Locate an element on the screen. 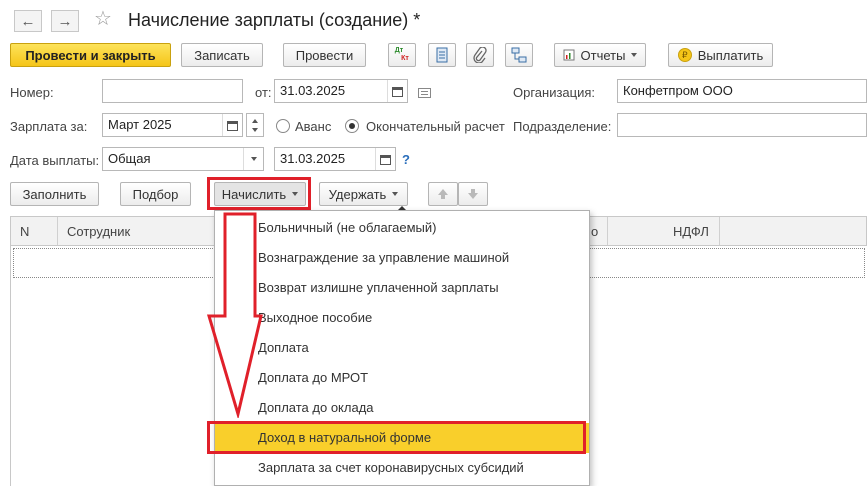 The image size is (867, 486). column-partial: о is located at coordinates (594, 231).